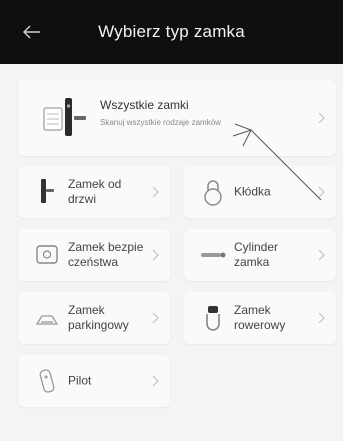  I want to click on bike-lock-icon, so click(213, 318).